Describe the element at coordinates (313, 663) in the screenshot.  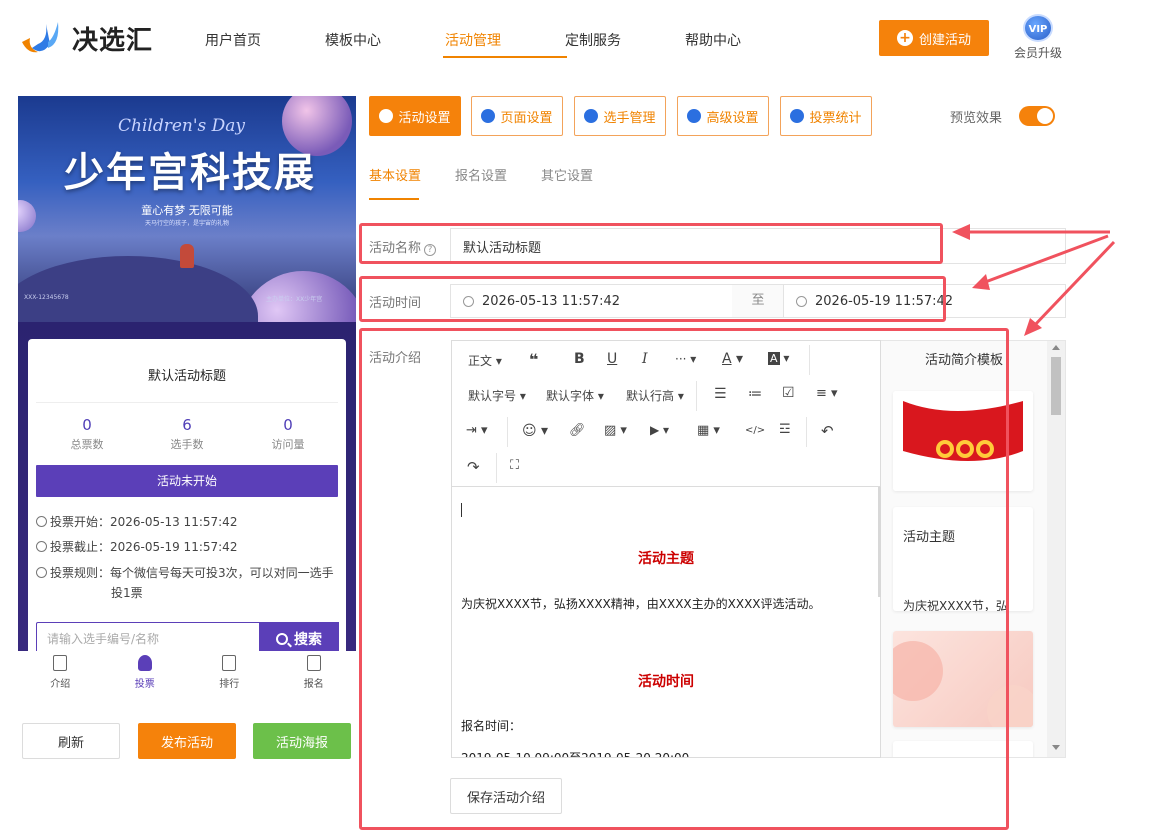
I see `id-card-icon` at that location.